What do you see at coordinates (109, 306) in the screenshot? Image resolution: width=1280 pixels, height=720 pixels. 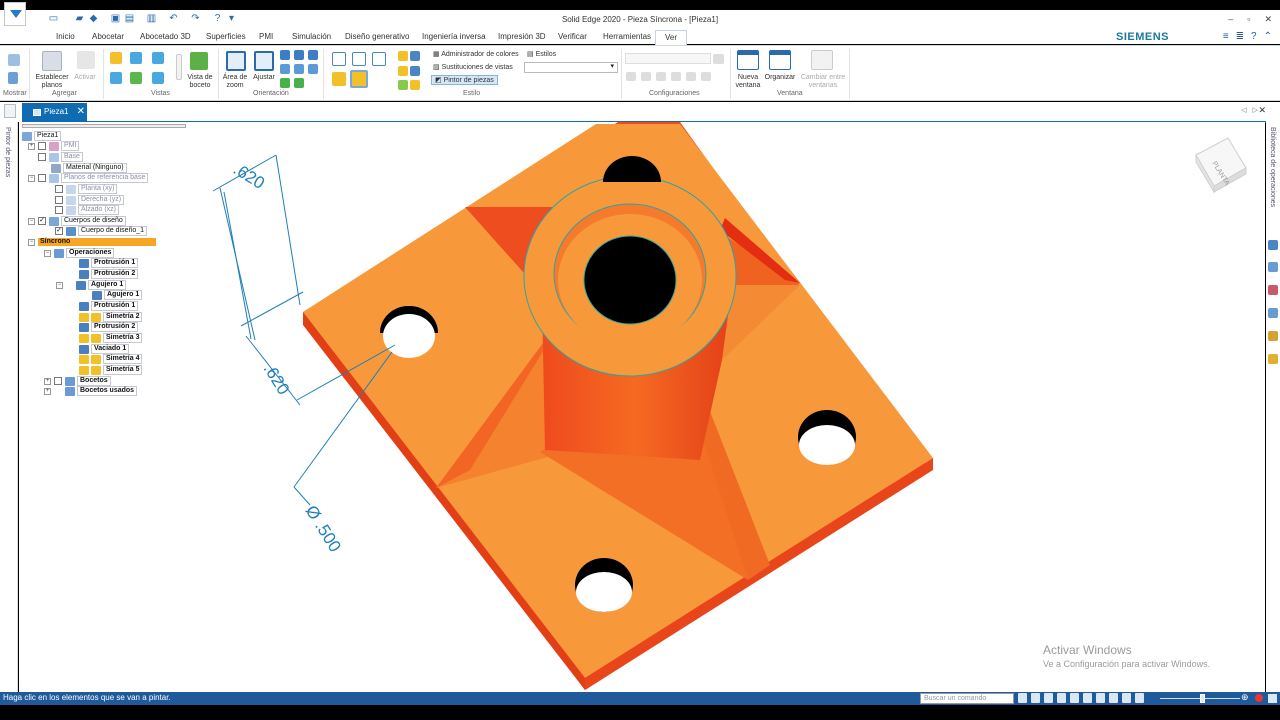 I see `tree-item-prot1b: Protrusión 1` at bounding box center [109, 306].